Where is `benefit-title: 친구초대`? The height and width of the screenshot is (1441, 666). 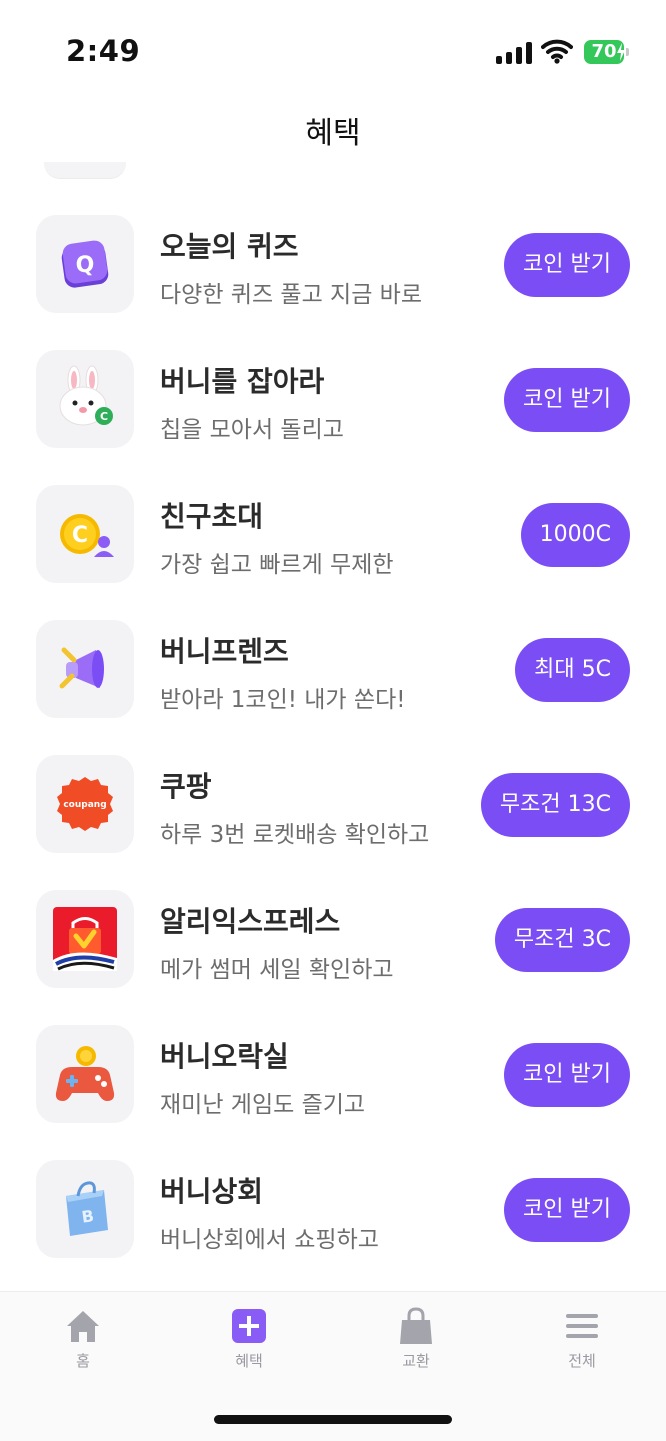
benefit-title: 친구초대 is located at coordinates (212, 516).